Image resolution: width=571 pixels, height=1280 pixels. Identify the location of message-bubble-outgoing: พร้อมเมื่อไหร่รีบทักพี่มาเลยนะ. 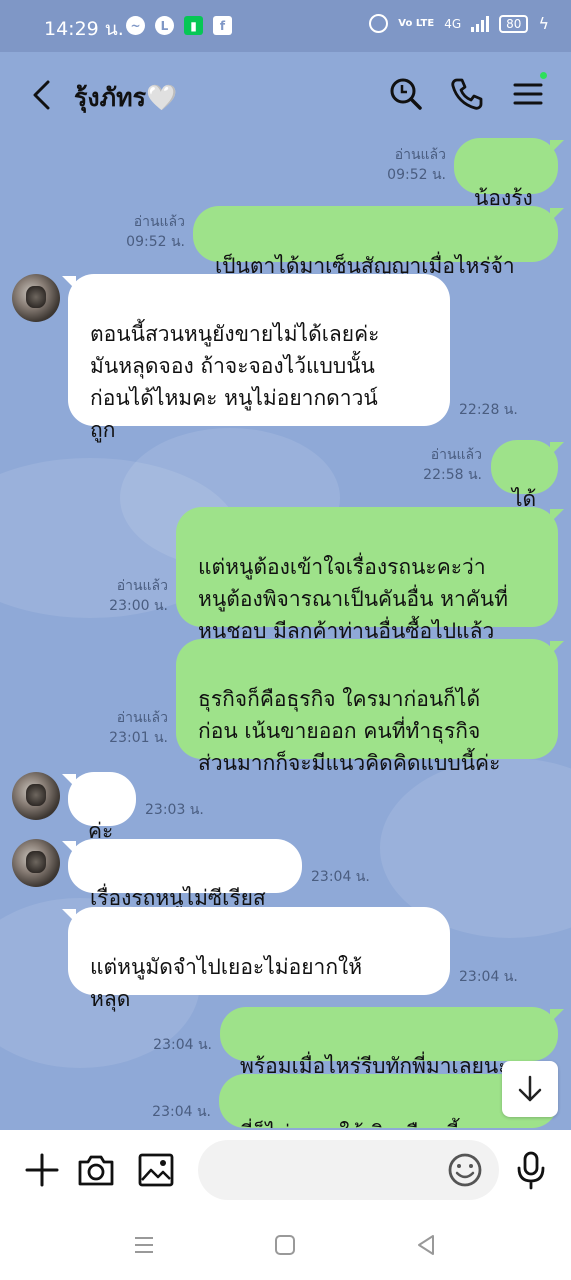
(389, 1042).